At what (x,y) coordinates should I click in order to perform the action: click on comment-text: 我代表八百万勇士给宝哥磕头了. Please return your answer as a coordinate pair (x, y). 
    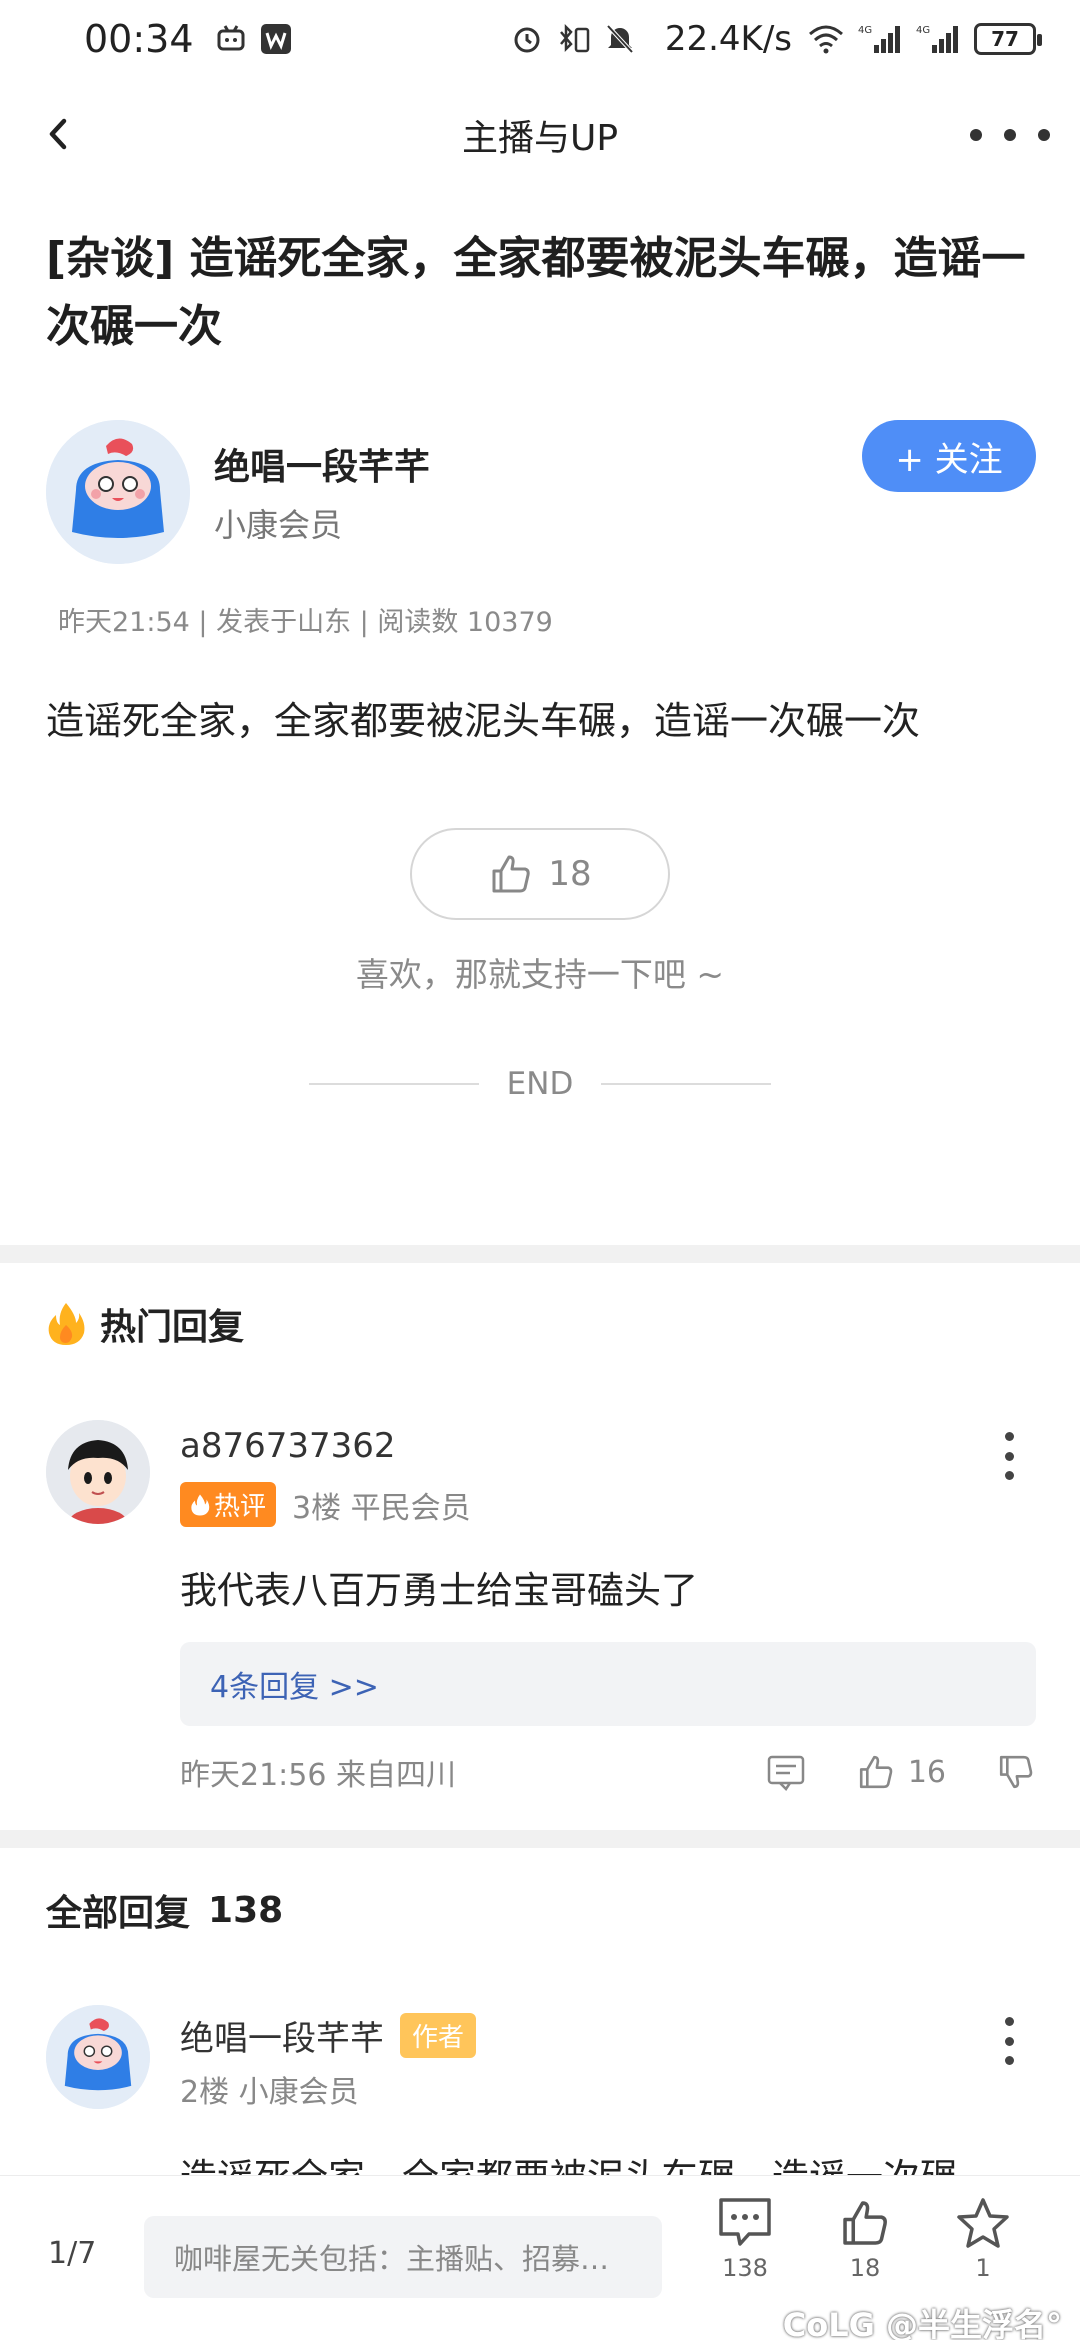
    Looking at the image, I should click on (439, 1590).